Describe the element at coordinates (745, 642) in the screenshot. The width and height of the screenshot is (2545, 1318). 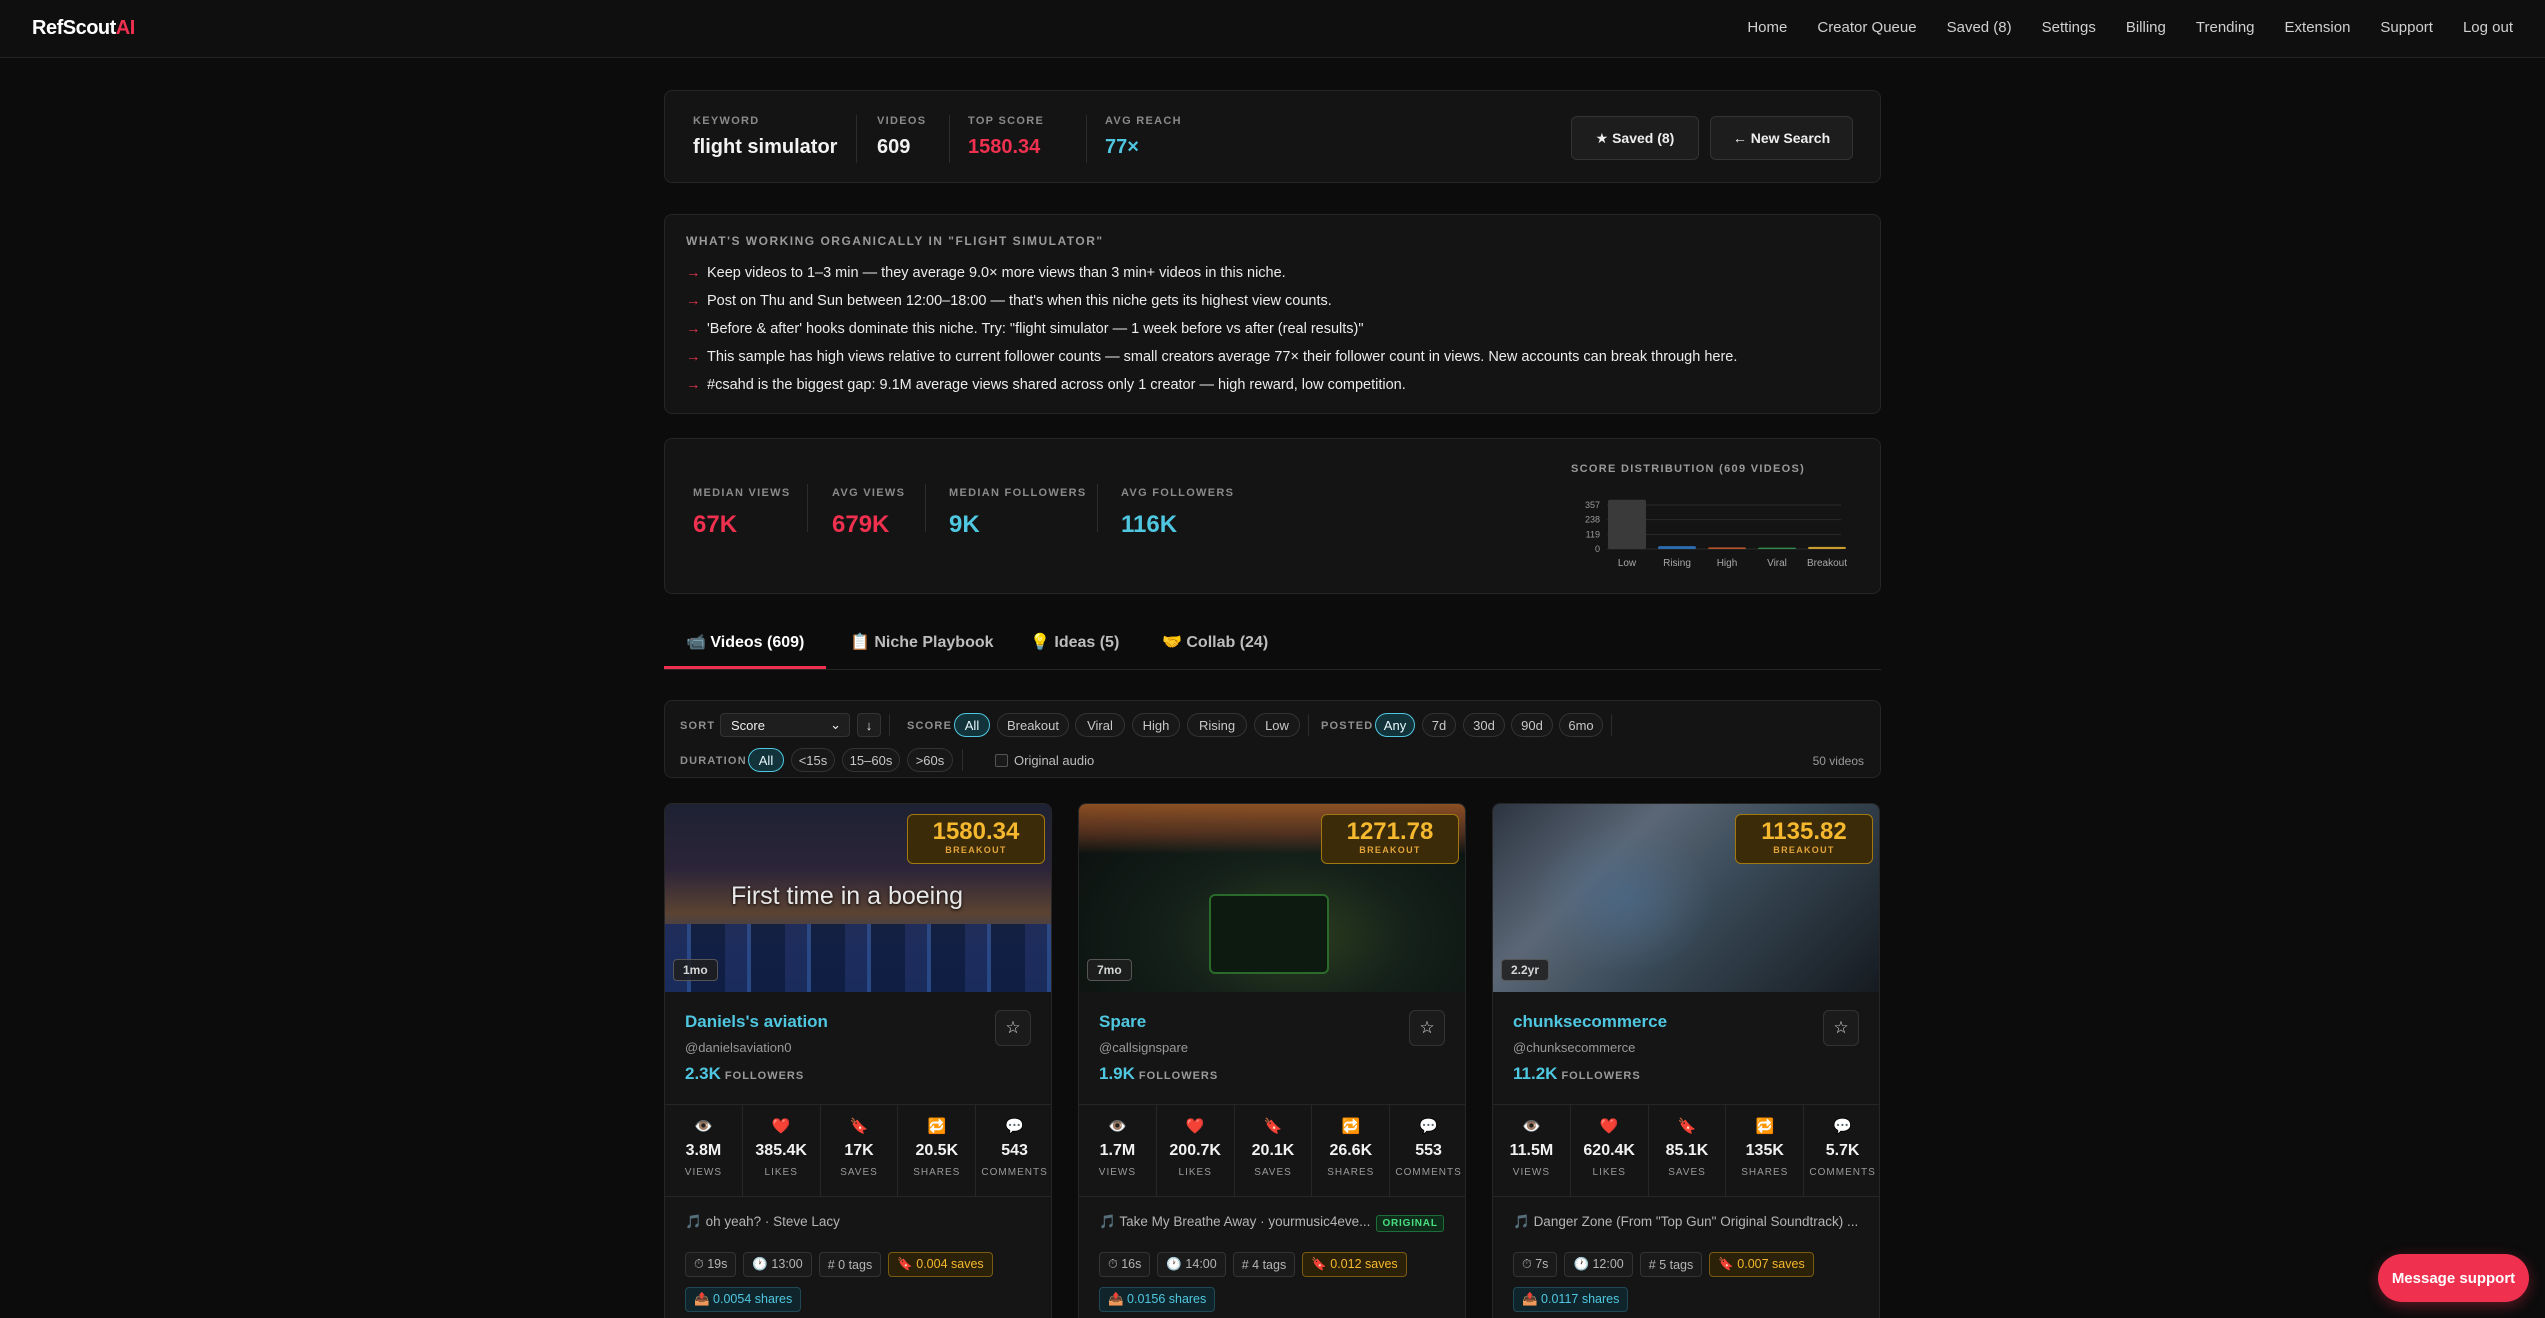
I see `tab-videos: 📹 Videos (609)` at that location.